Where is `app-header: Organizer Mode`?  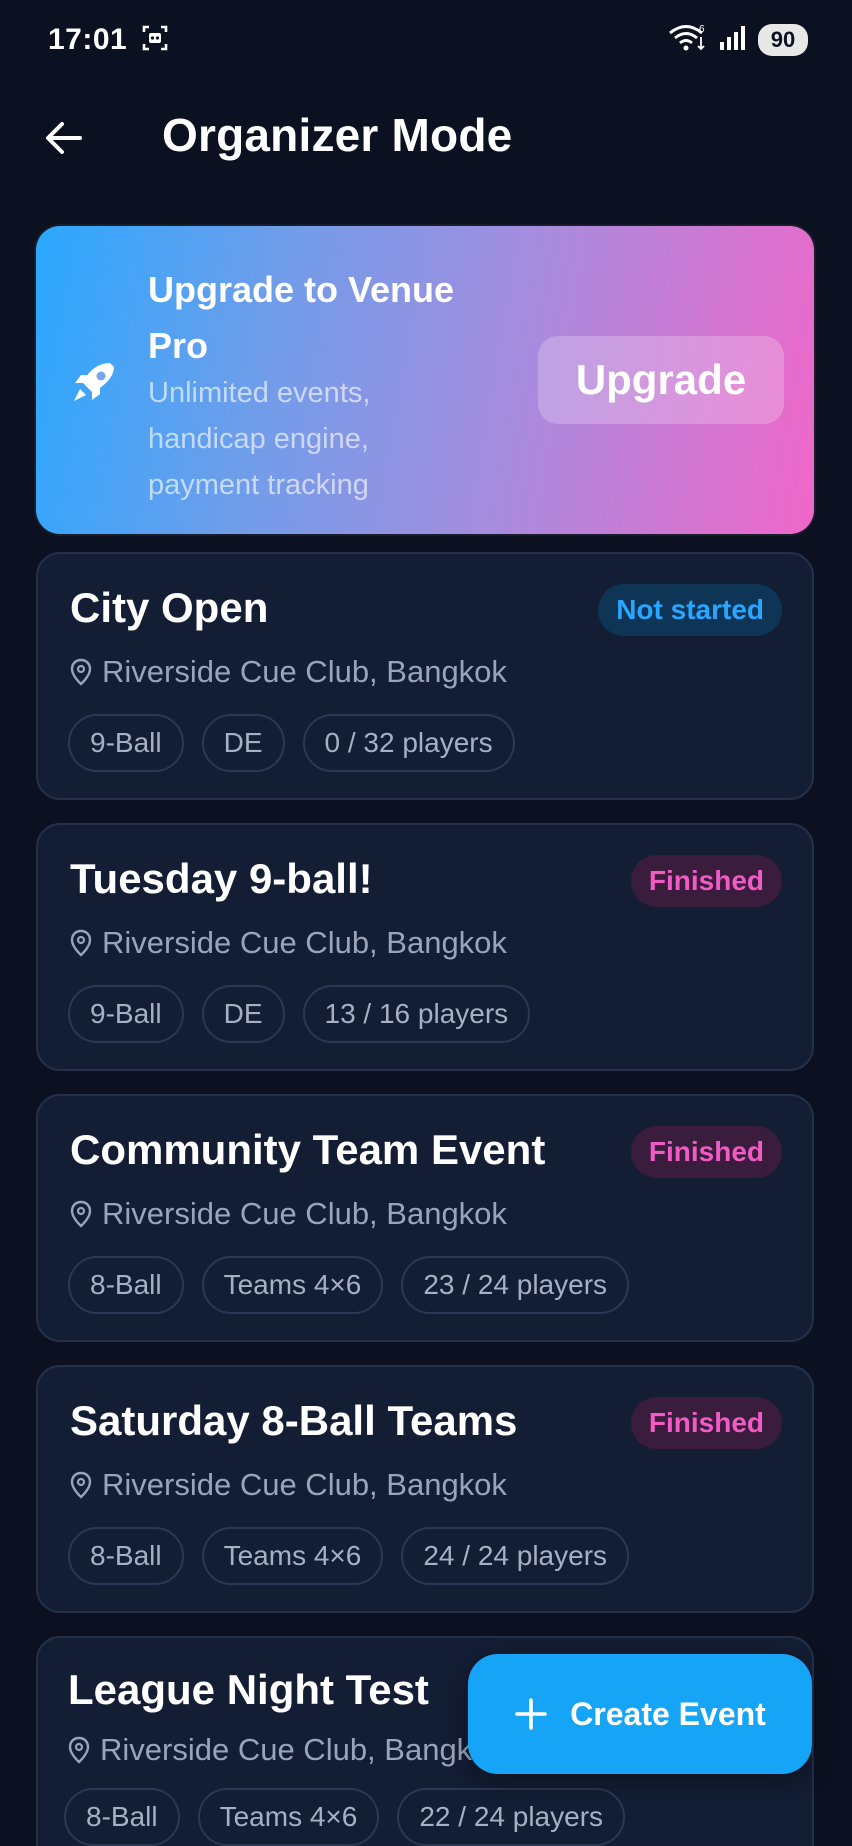 app-header: Organizer Mode is located at coordinates (426, 138).